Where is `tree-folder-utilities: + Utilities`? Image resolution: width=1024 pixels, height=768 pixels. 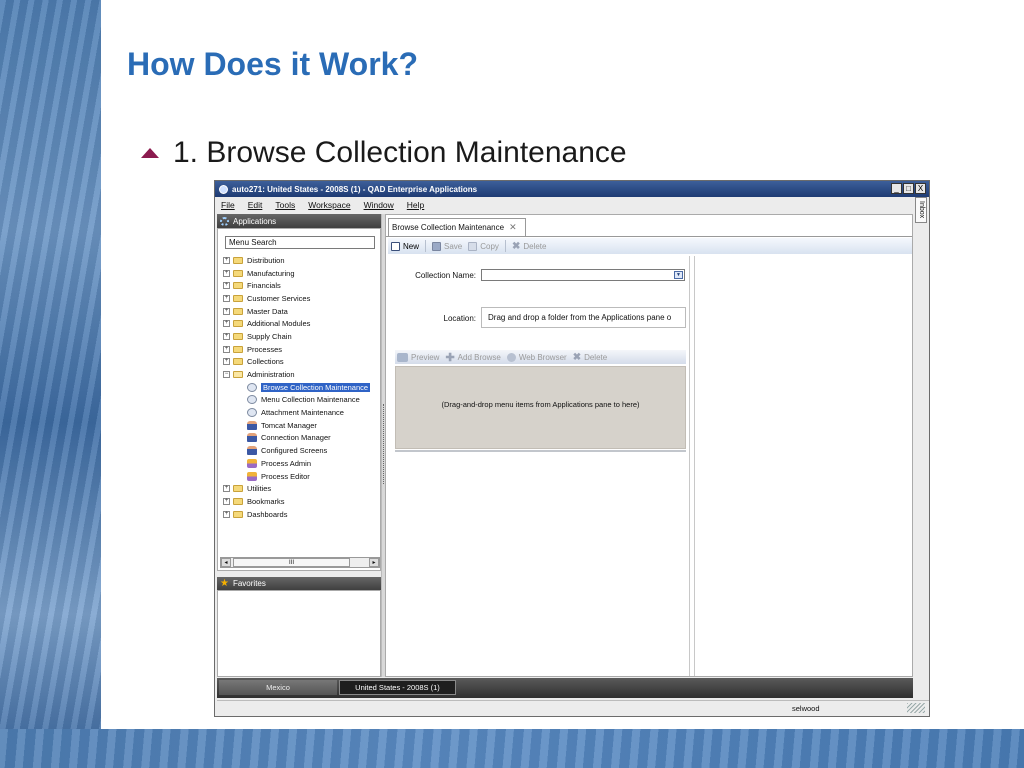 tree-folder-utilities: + Utilities is located at coordinates (302, 488).